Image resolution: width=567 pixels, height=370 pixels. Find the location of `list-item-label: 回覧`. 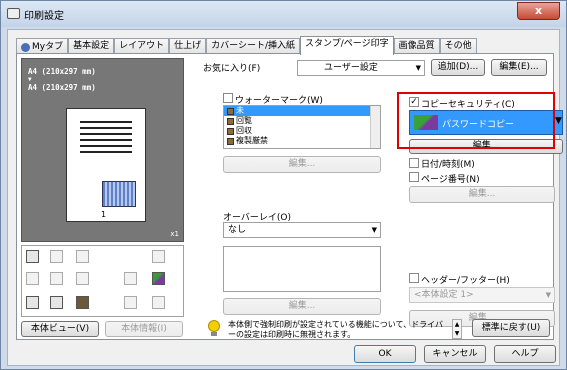

list-item-label: 回覧 is located at coordinates (244, 120).